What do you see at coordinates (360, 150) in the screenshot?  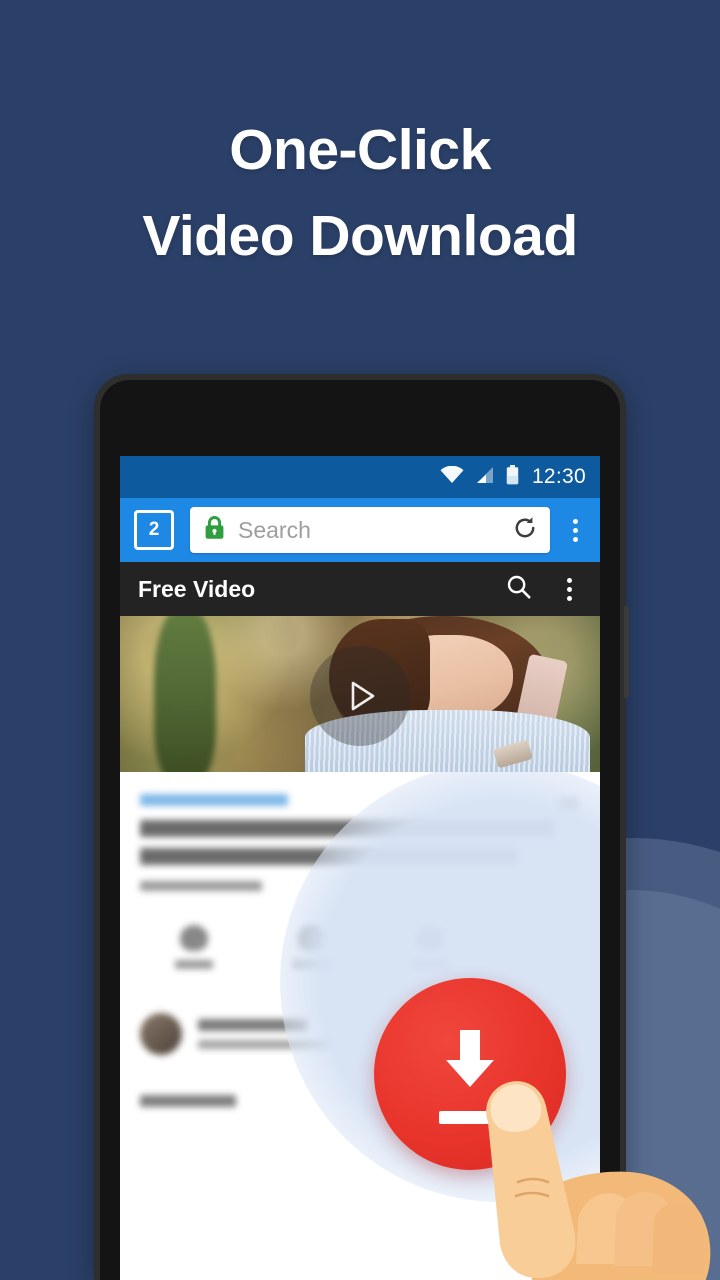 I see `headline-line-1: One-Click` at bounding box center [360, 150].